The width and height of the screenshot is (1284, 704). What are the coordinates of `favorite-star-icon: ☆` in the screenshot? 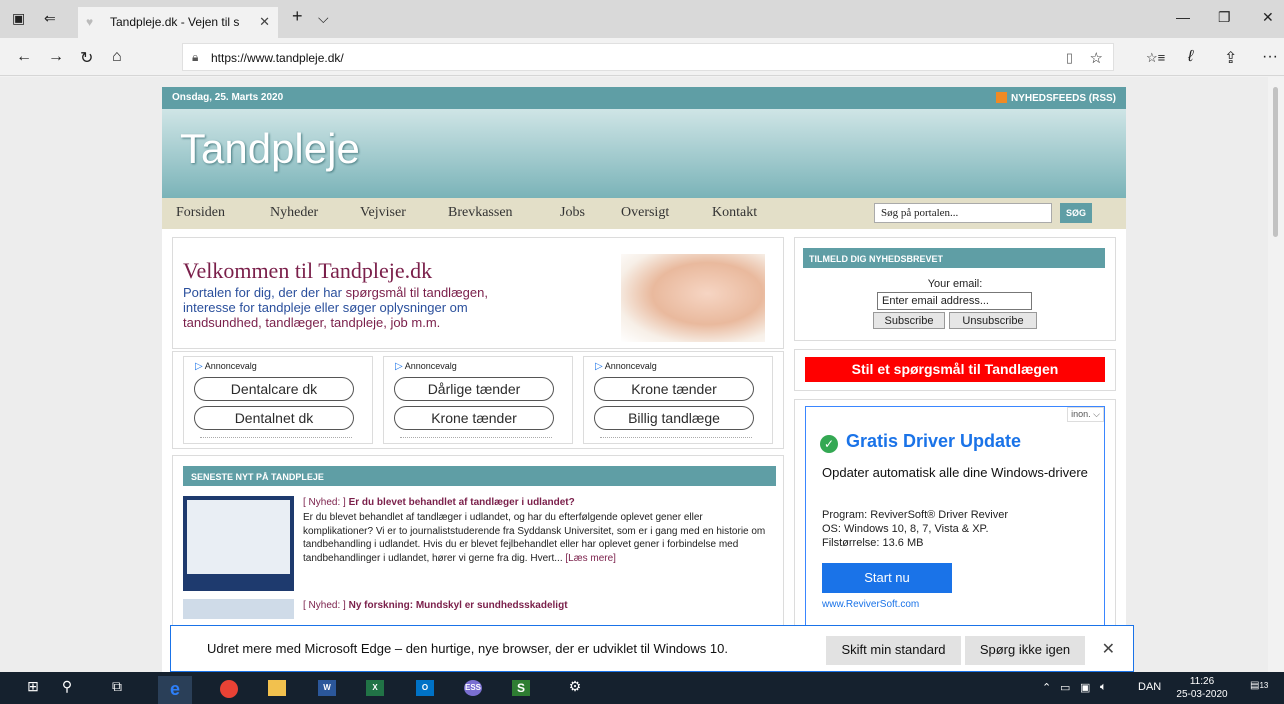 It's located at (1096, 58).